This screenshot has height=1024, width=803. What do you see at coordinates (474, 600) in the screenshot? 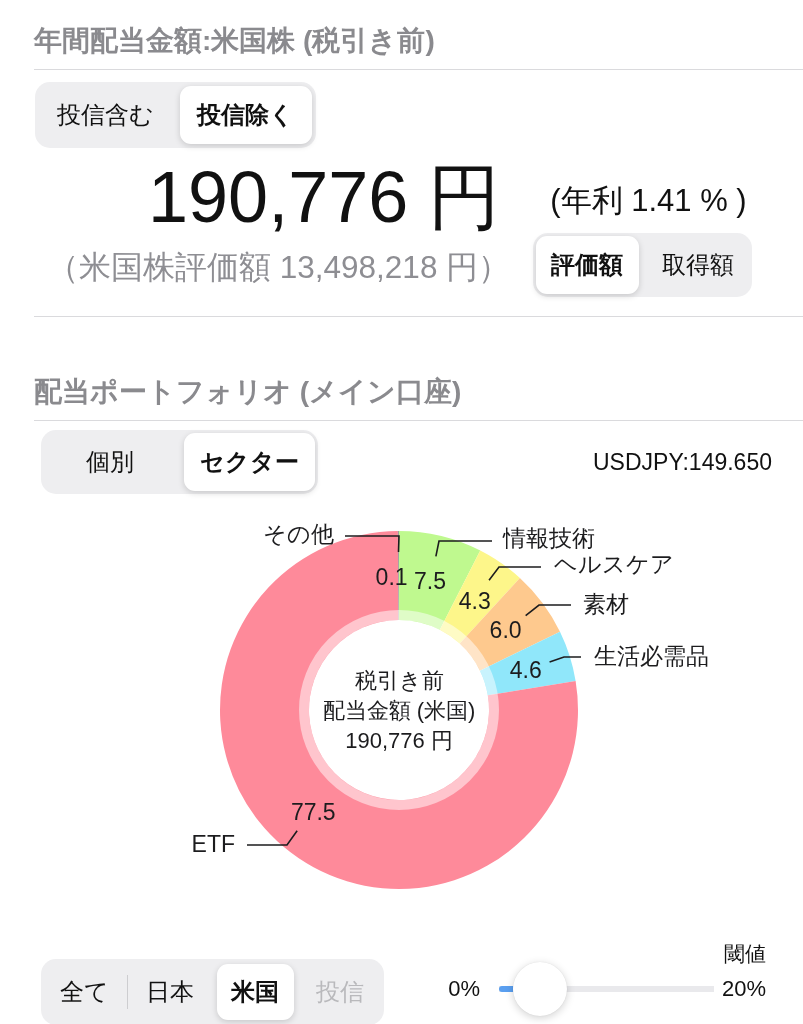
I see `value-label: 4.3` at bounding box center [474, 600].